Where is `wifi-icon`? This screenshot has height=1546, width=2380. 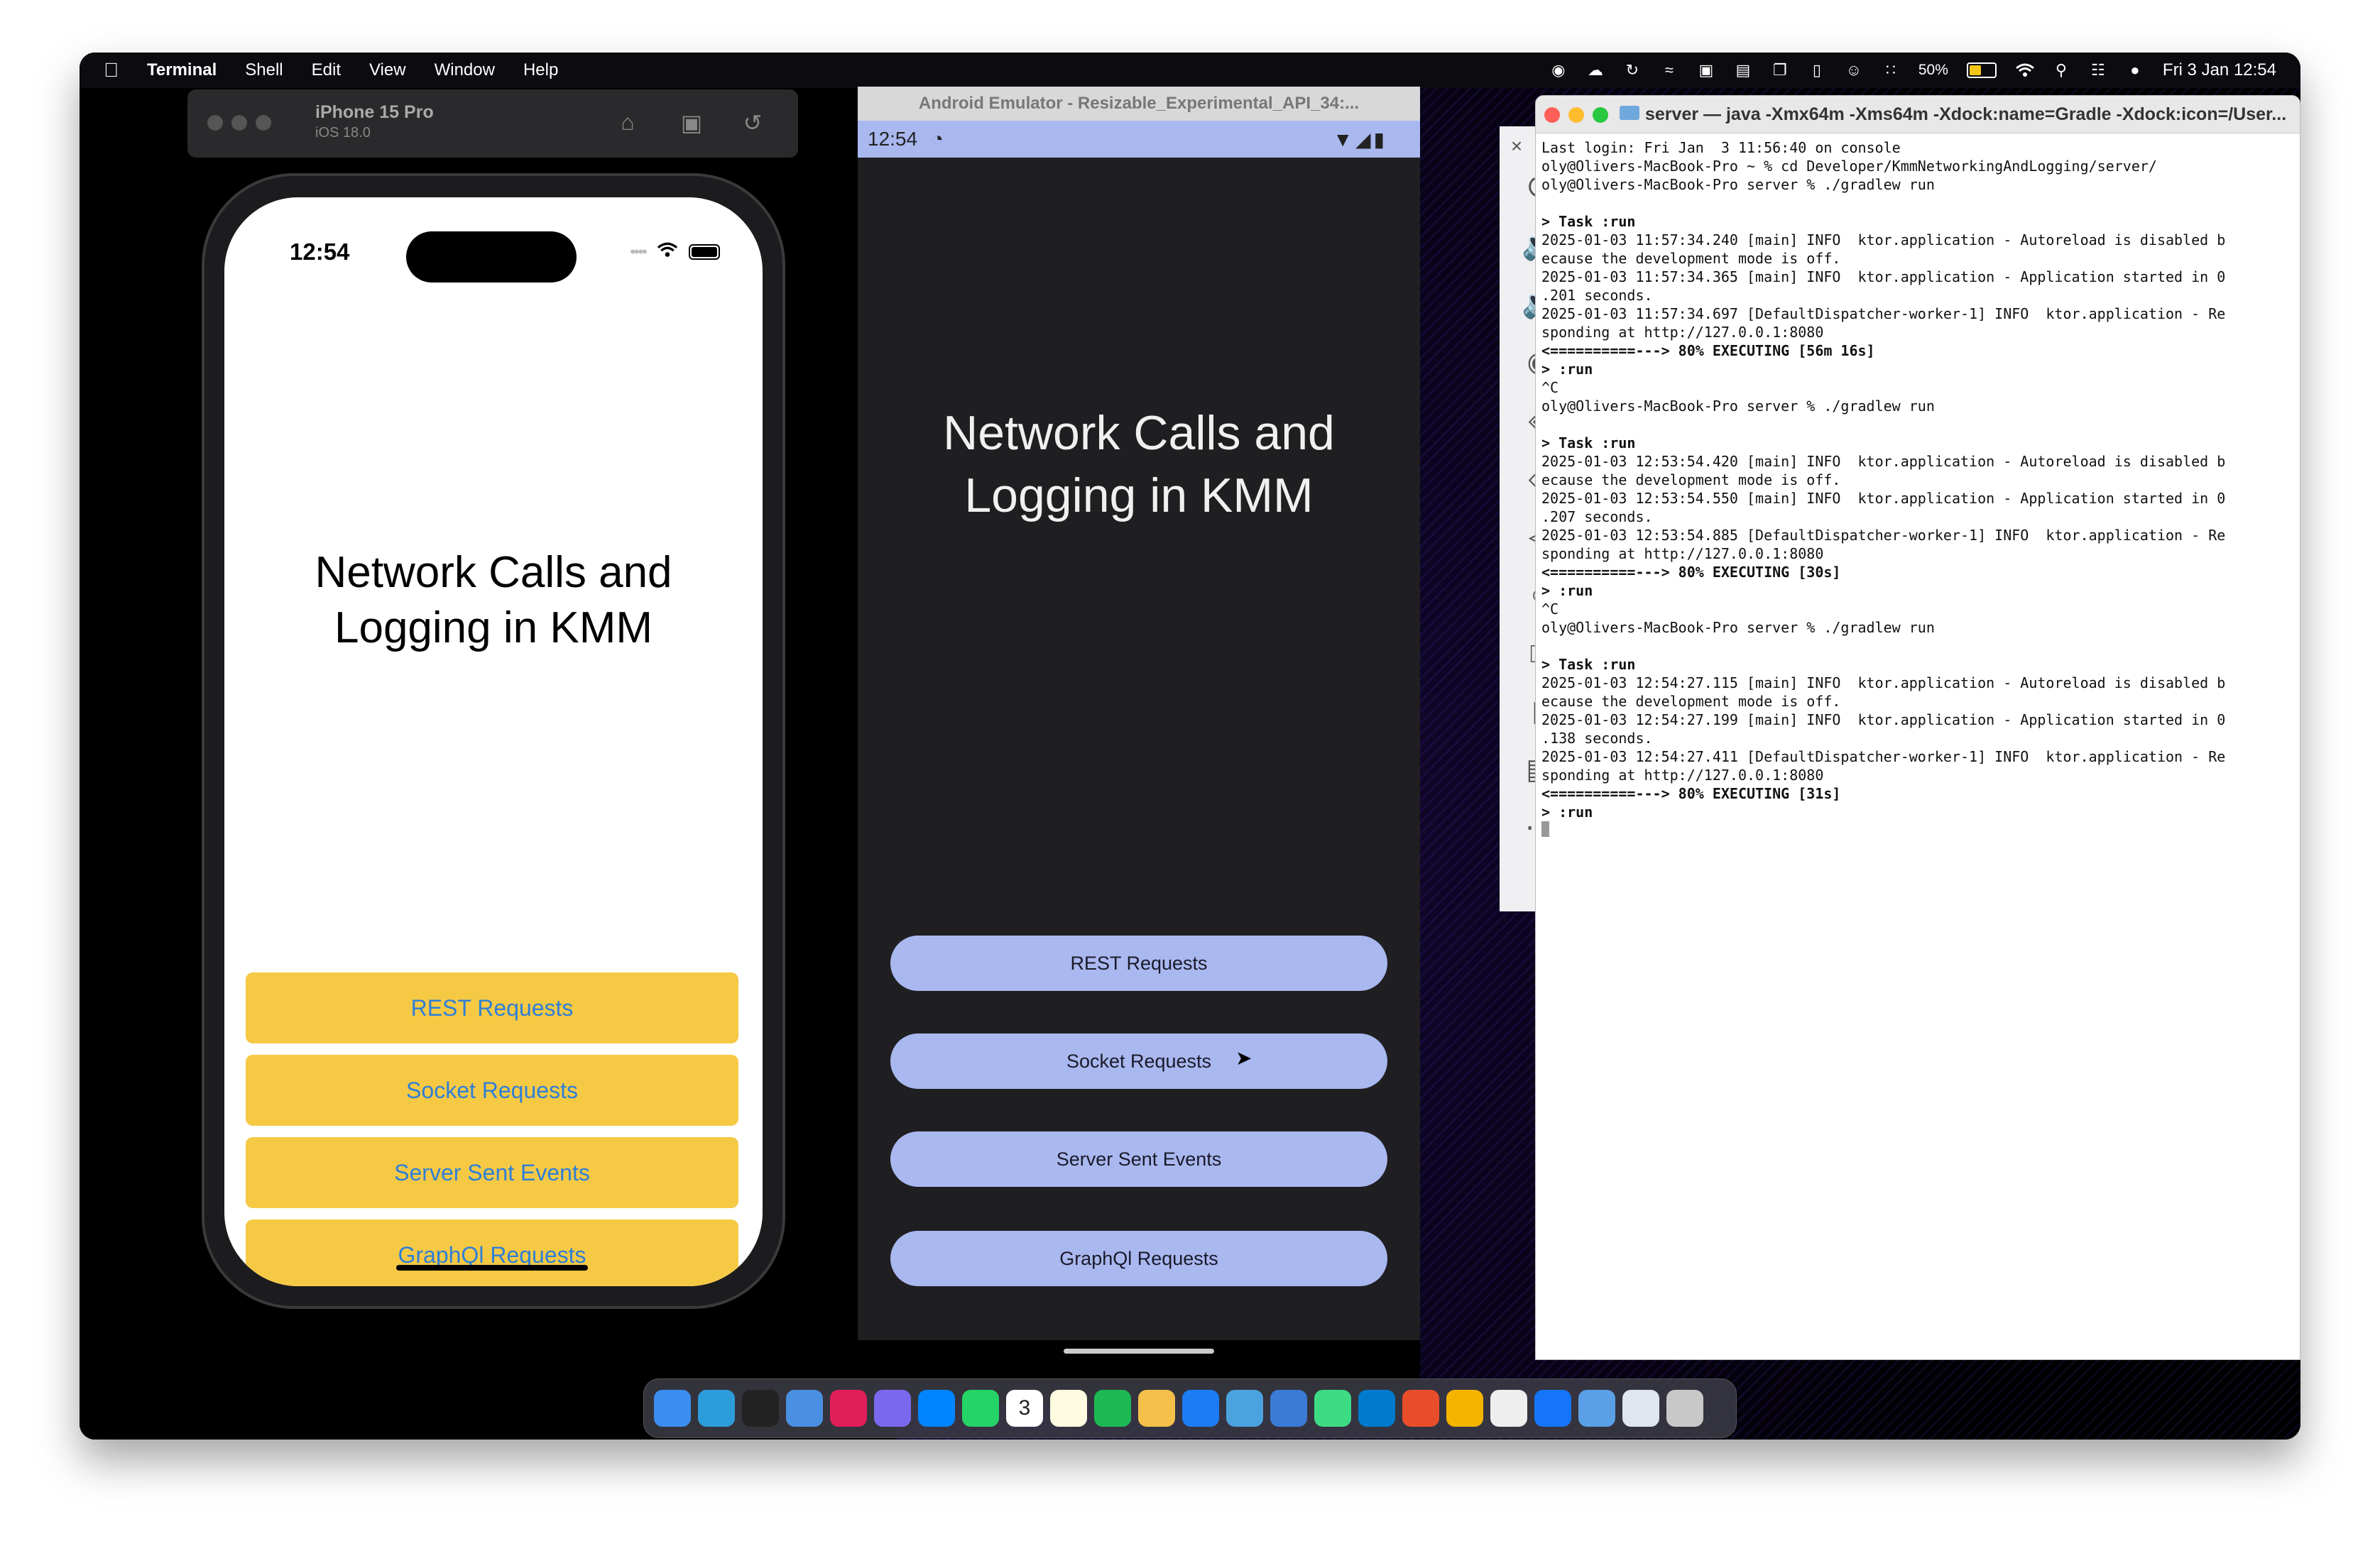 wifi-icon is located at coordinates (2025, 70).